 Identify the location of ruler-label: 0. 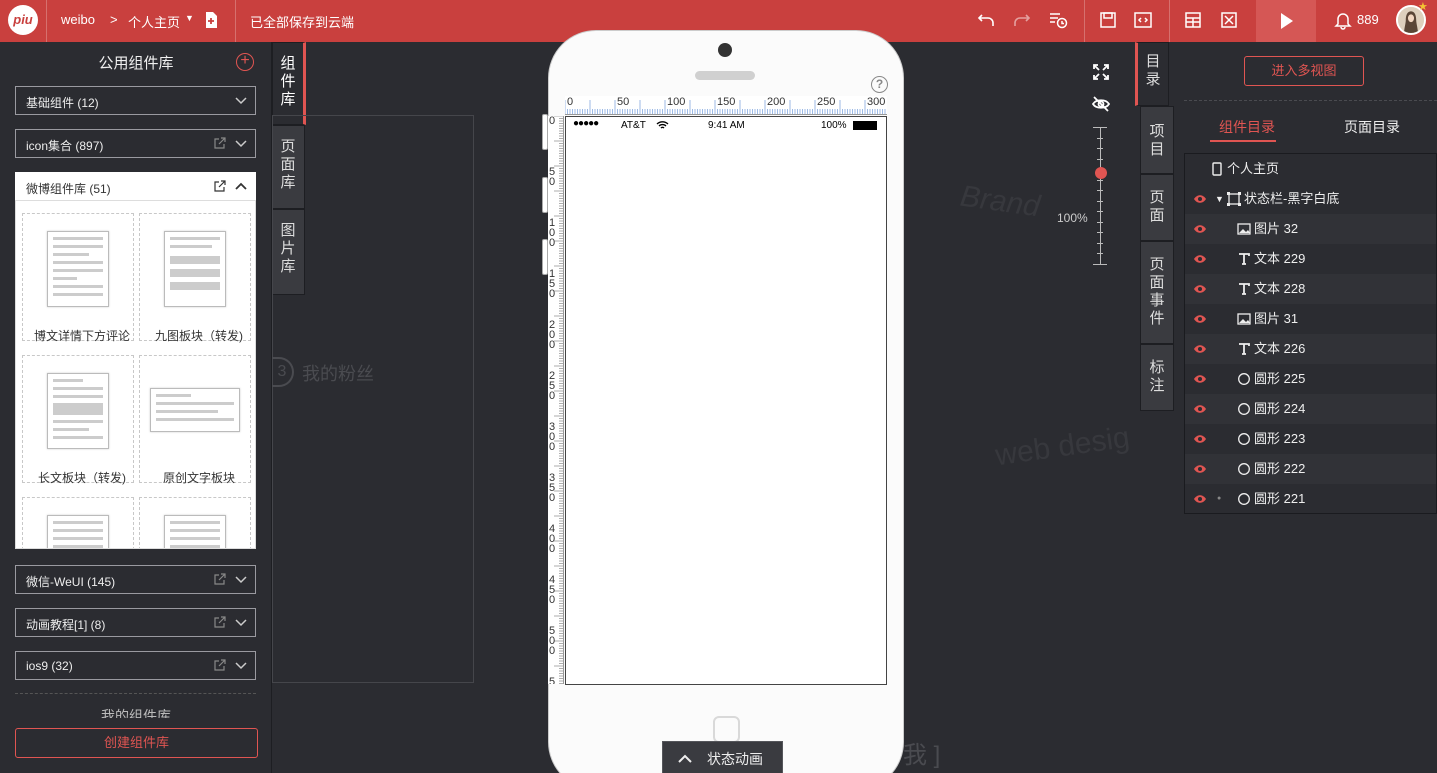
(570, 102).